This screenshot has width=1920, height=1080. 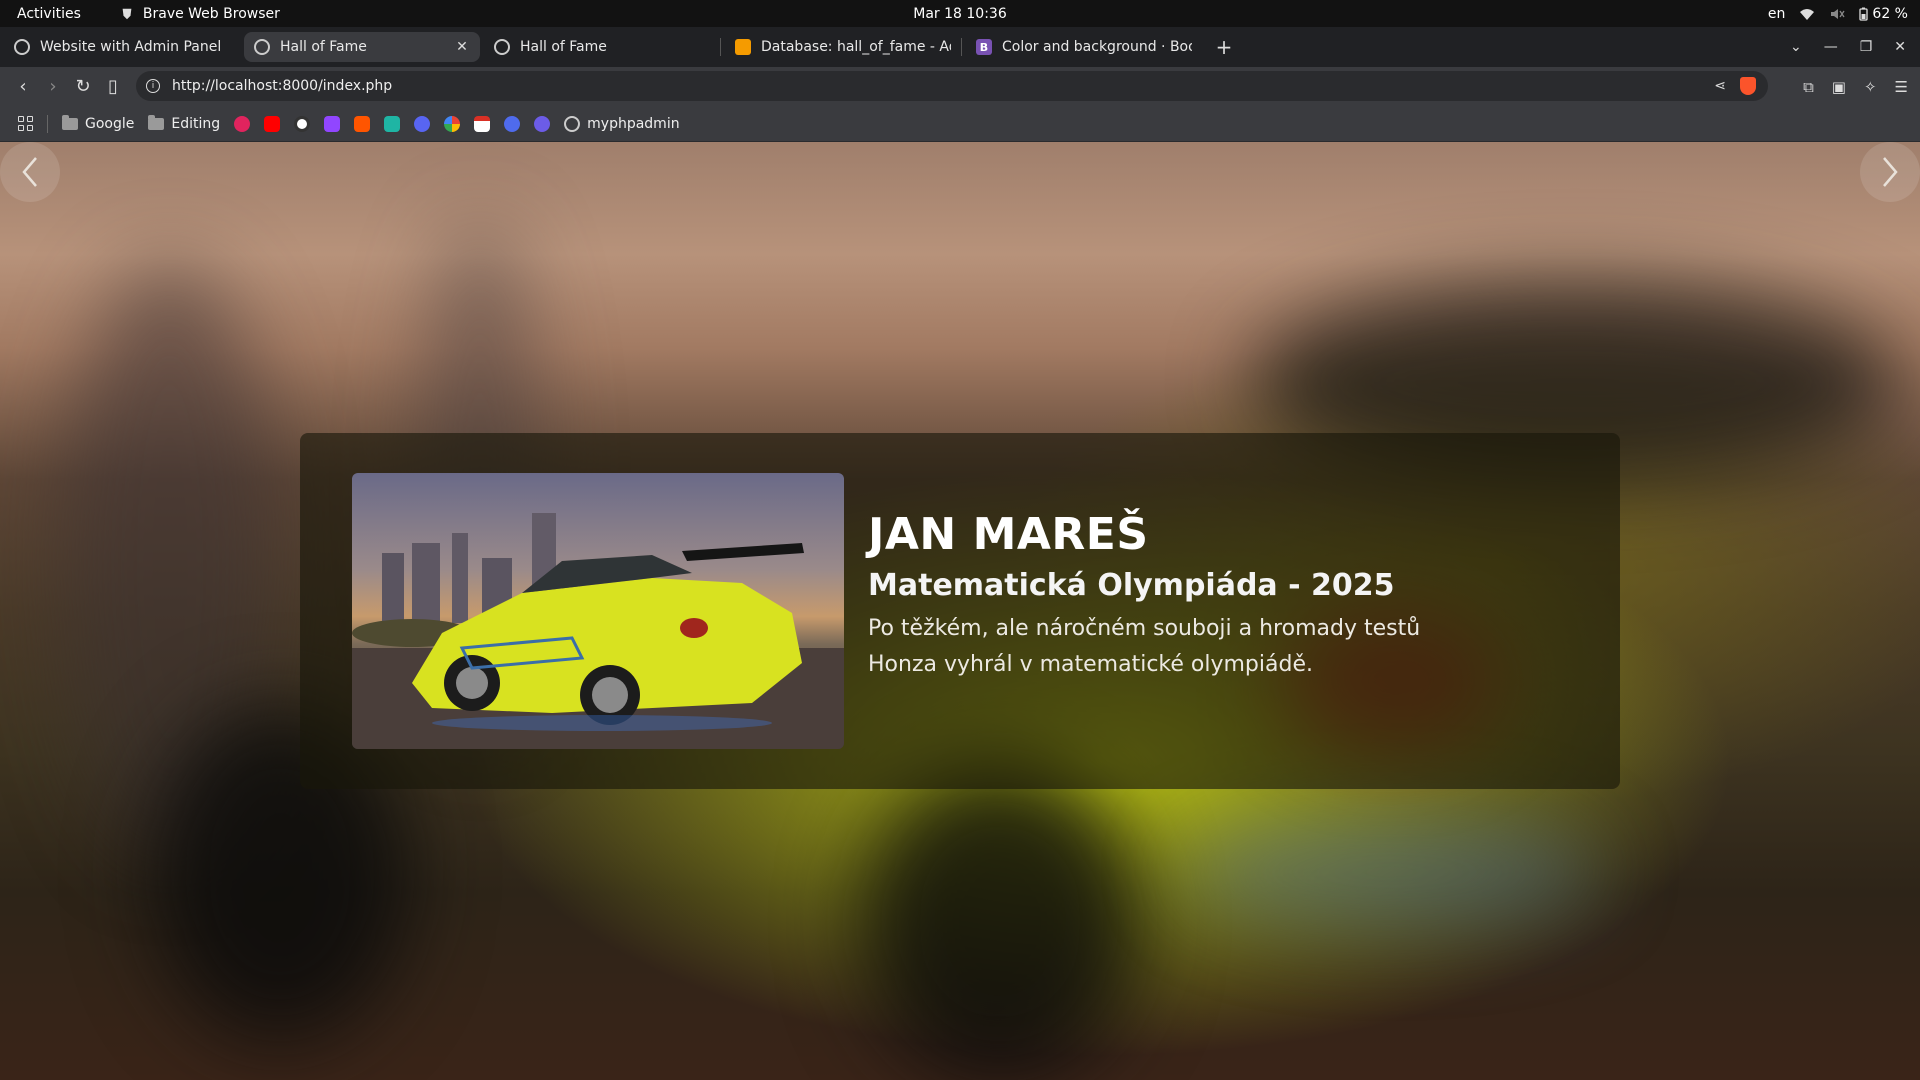 I want to click on activities-button: Activities, so click(x=49, y=14).